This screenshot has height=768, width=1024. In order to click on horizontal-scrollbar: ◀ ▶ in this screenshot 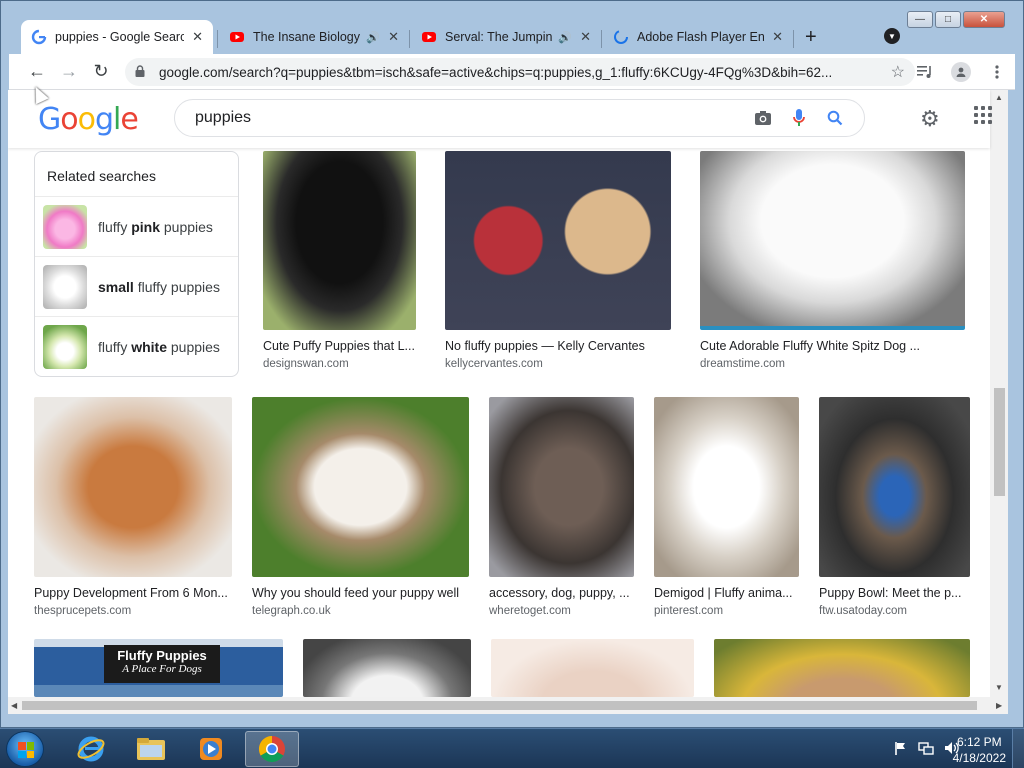, I will do `click(508, 705)`.